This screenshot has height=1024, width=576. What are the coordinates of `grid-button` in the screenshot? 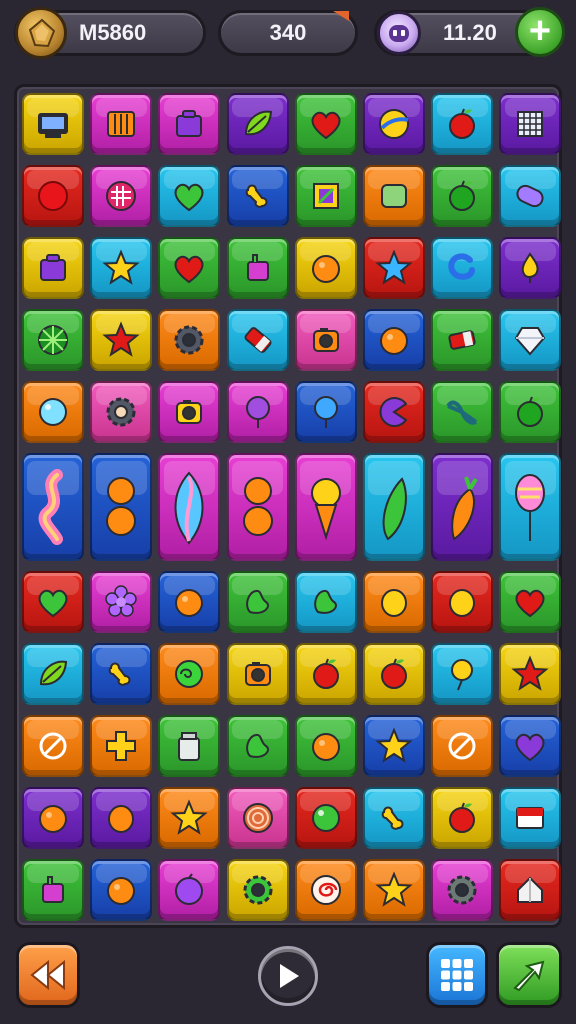 It's located at (457, 975).